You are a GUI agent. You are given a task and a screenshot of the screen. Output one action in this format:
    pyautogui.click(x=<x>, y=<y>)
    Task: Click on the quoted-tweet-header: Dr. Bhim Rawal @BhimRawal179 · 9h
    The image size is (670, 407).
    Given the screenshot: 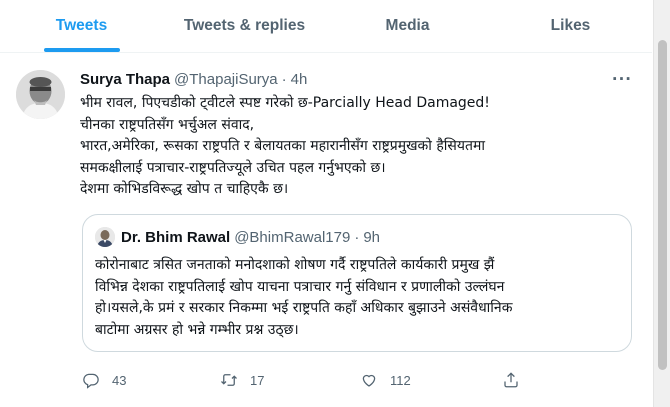 What is the action you would take?
    pyautogui.click(x=237, y=237)
    